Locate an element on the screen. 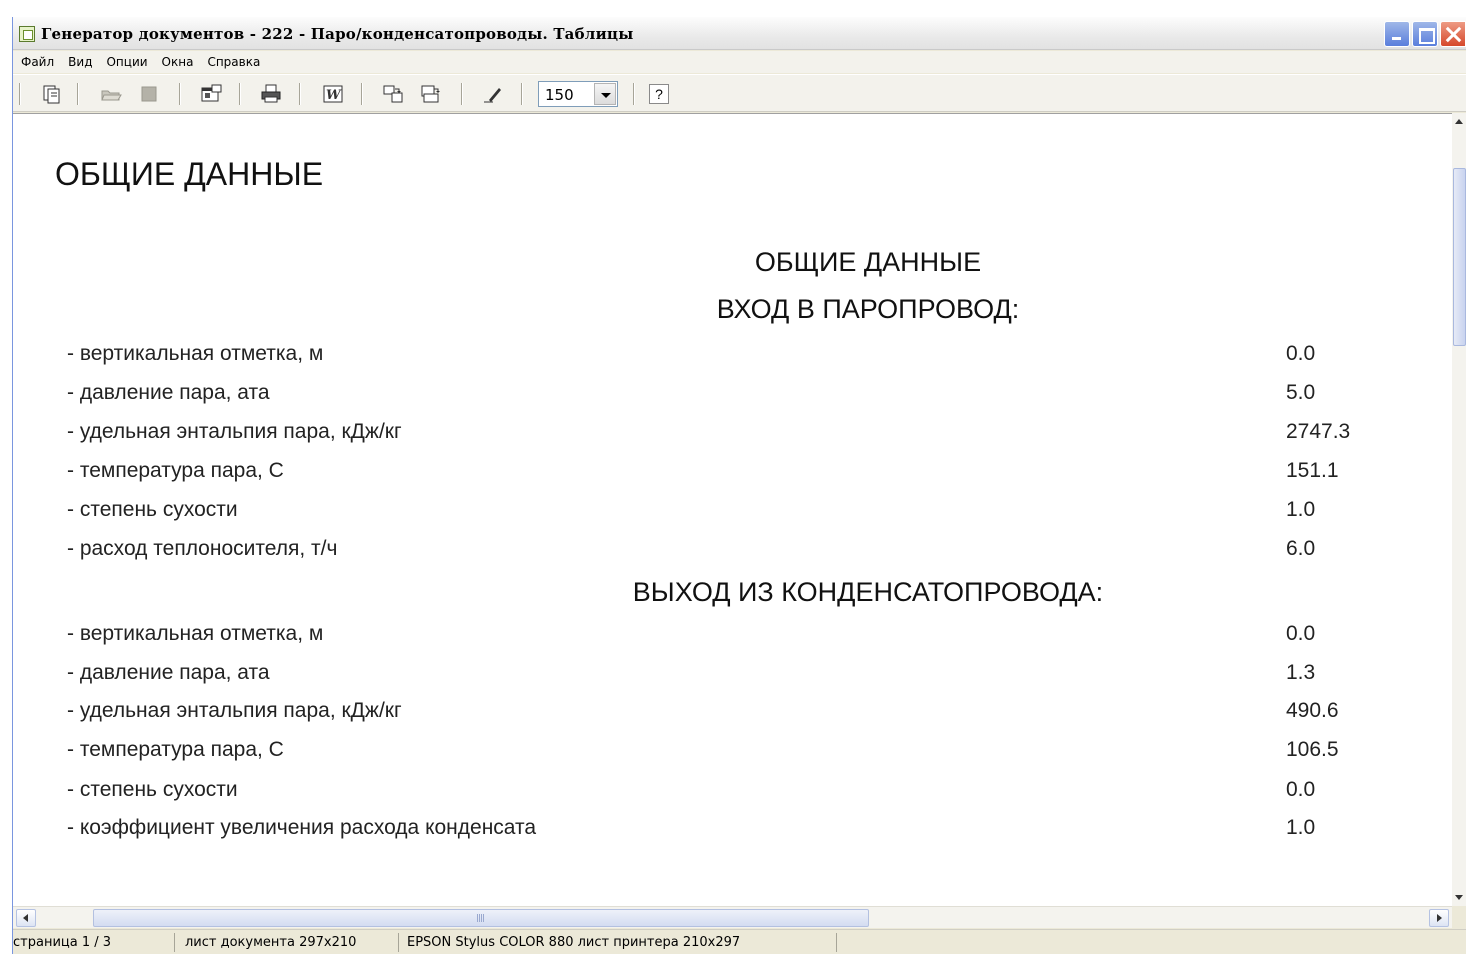  properties-icon is located at coordinates (211, 94).